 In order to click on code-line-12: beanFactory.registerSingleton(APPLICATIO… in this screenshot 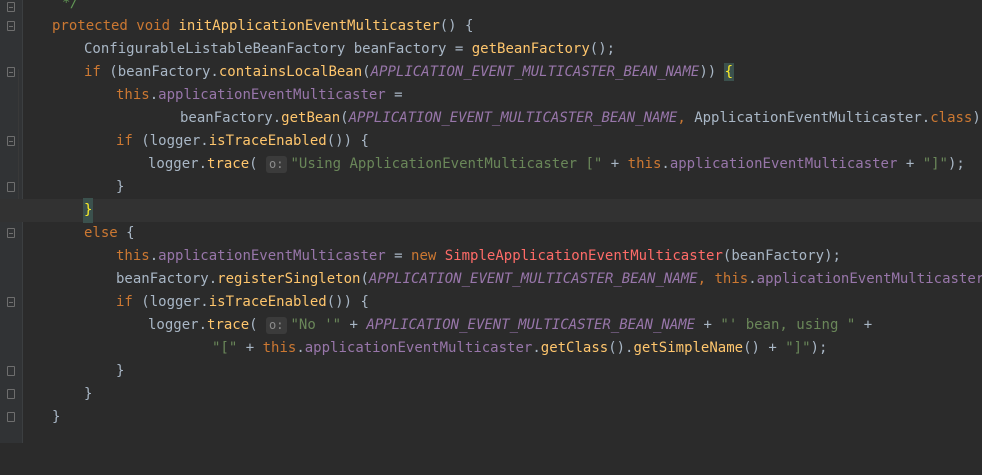, I will do `click(491, 279)`.